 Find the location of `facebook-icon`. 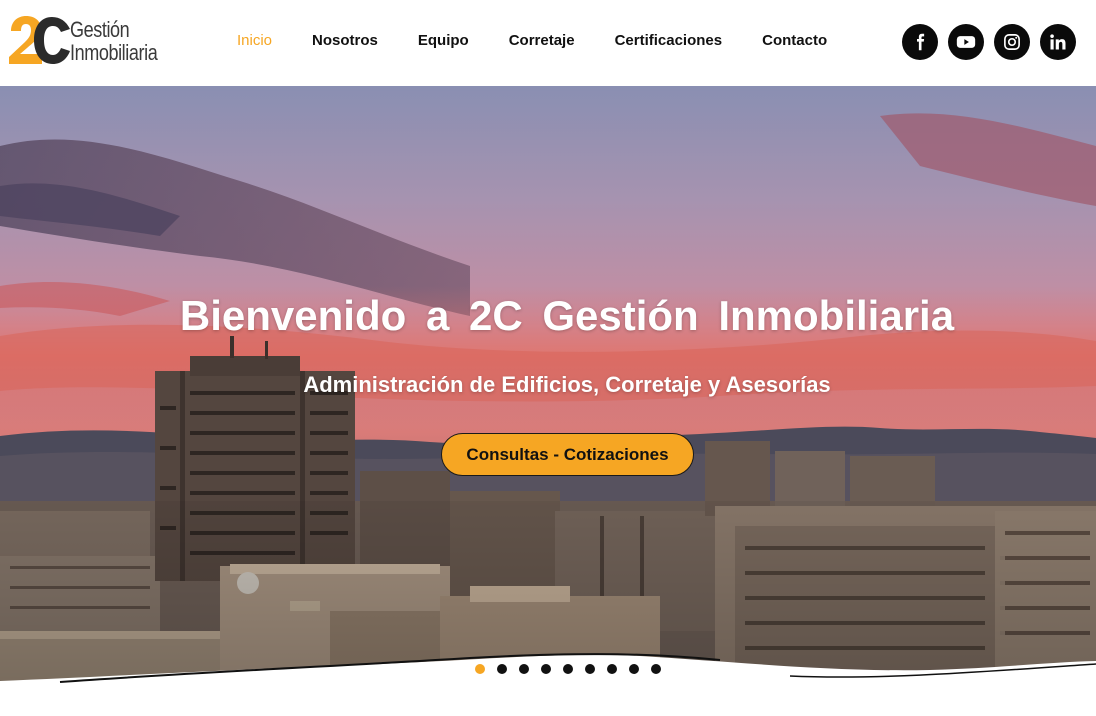

facebook-icon is located at coordinates (921, 42).